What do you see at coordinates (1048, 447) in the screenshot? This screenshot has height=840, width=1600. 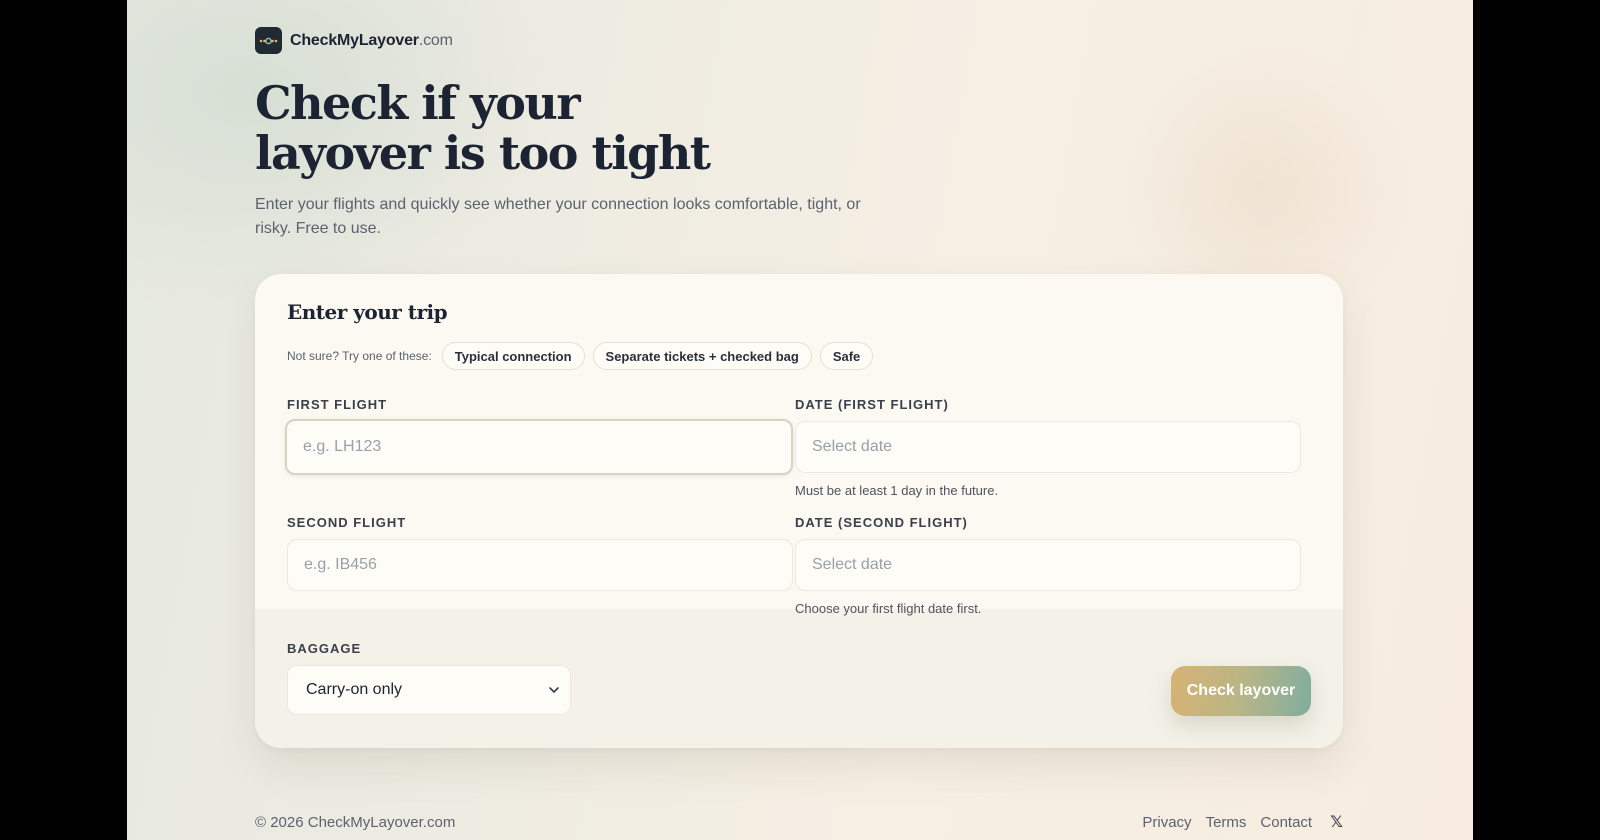 I see `first-date-input` at bounding box center [1048, 447].